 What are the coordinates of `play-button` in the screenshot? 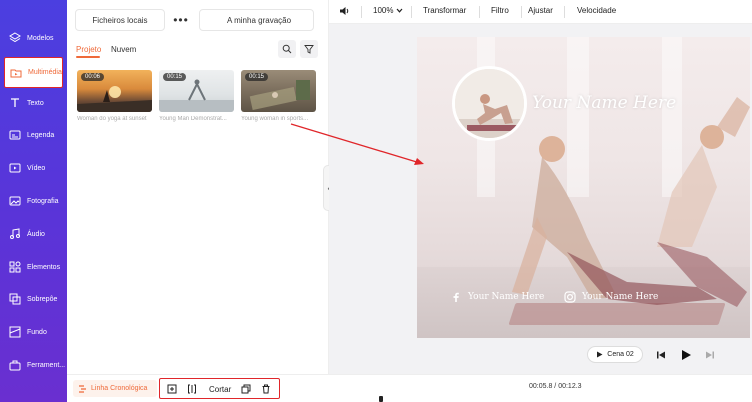 It's located at (686, 355).